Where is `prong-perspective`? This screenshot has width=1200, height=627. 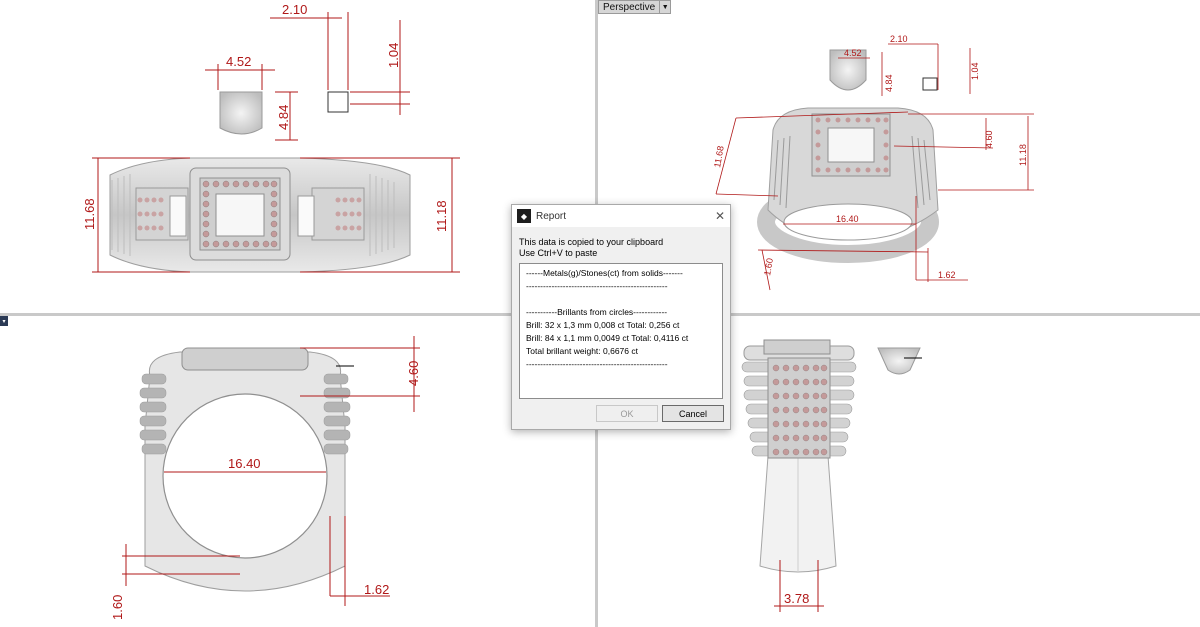 prong-perspective is located at coordinates (930, 84).